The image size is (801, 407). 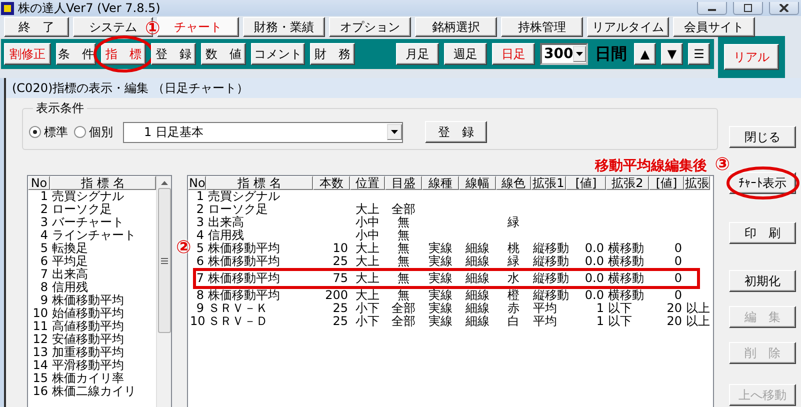 What do you see at coordinates (90, 8) in the screenshot?
I see `window-title: 株の達人Ver7 (Ver 7.8.5)` at bounding box center [90, 8].